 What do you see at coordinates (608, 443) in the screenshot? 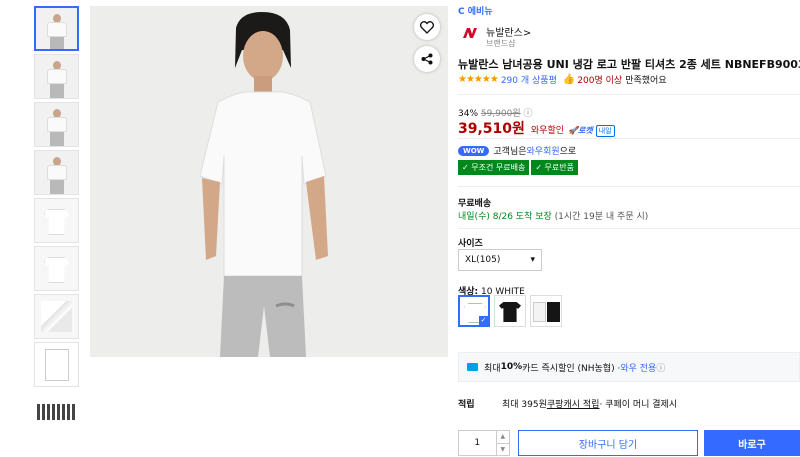
I see `add-to-cart-button: 장바구니 담기` at bounding box center [608, 443].